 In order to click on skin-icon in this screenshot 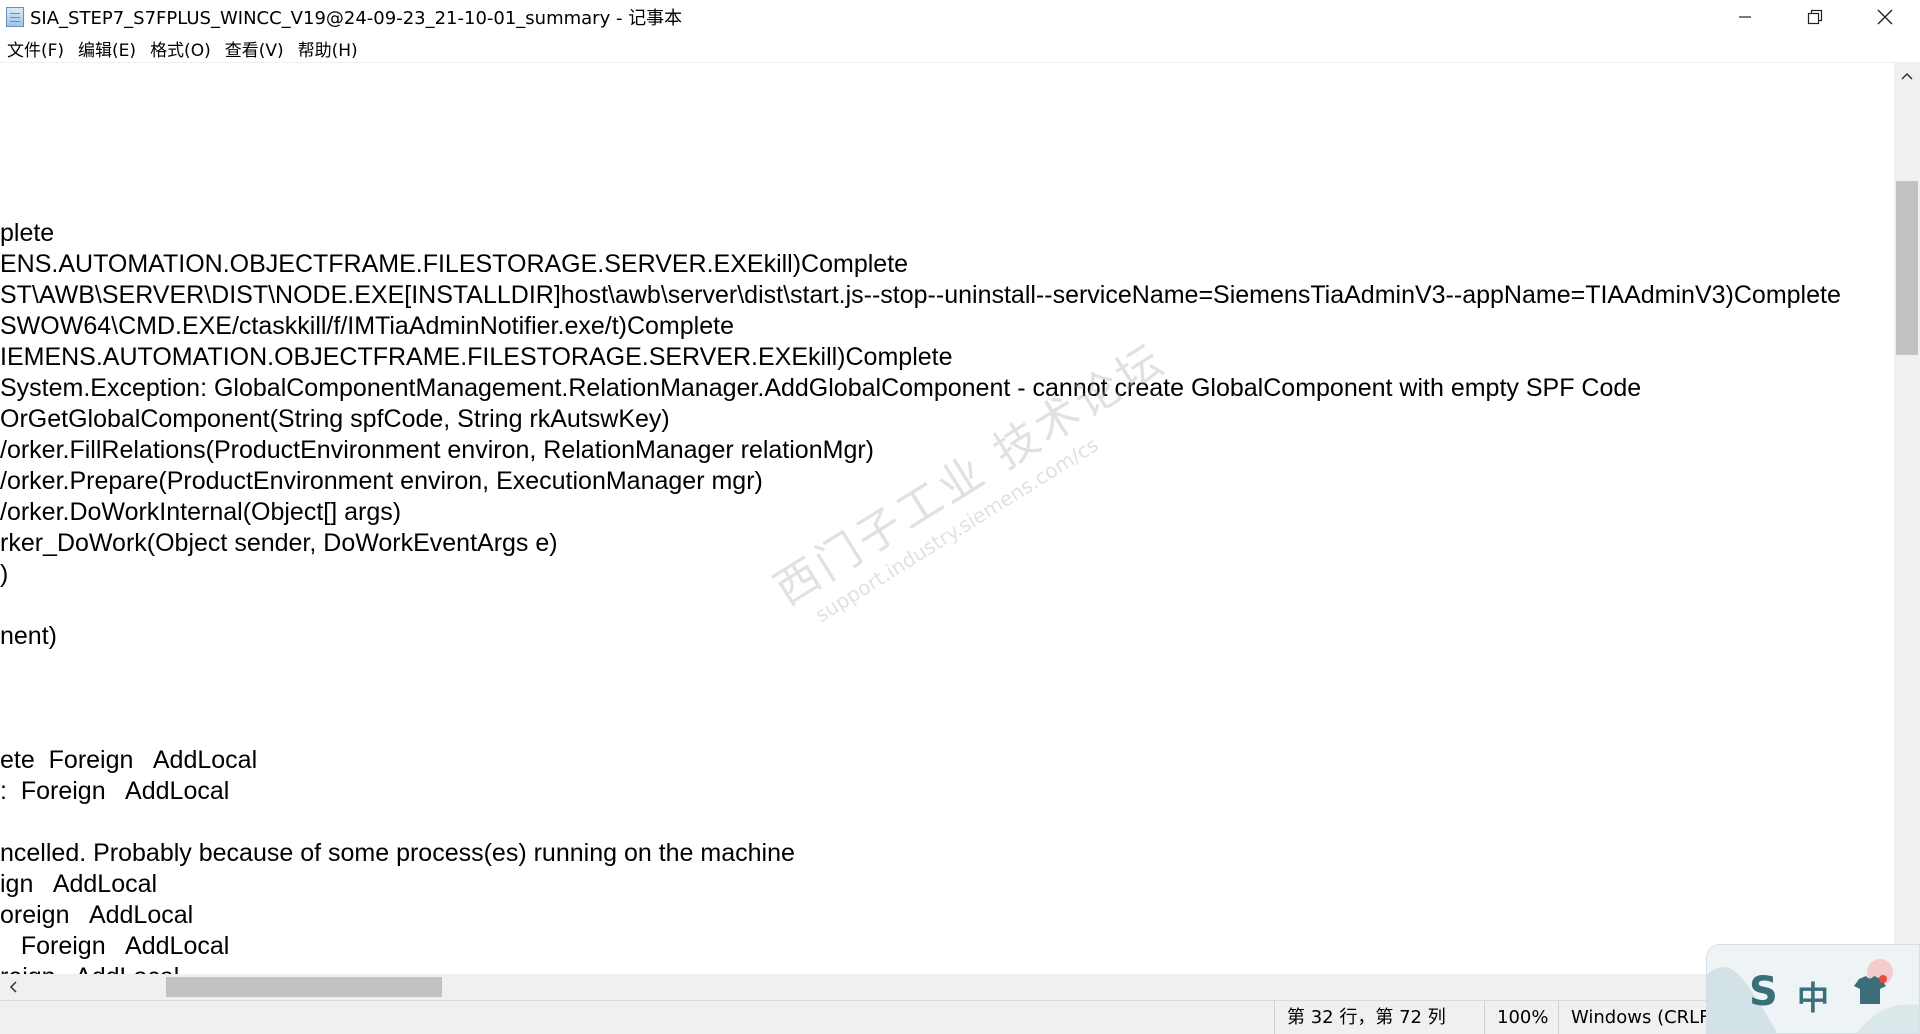, I will do `click(1870, 990)`.